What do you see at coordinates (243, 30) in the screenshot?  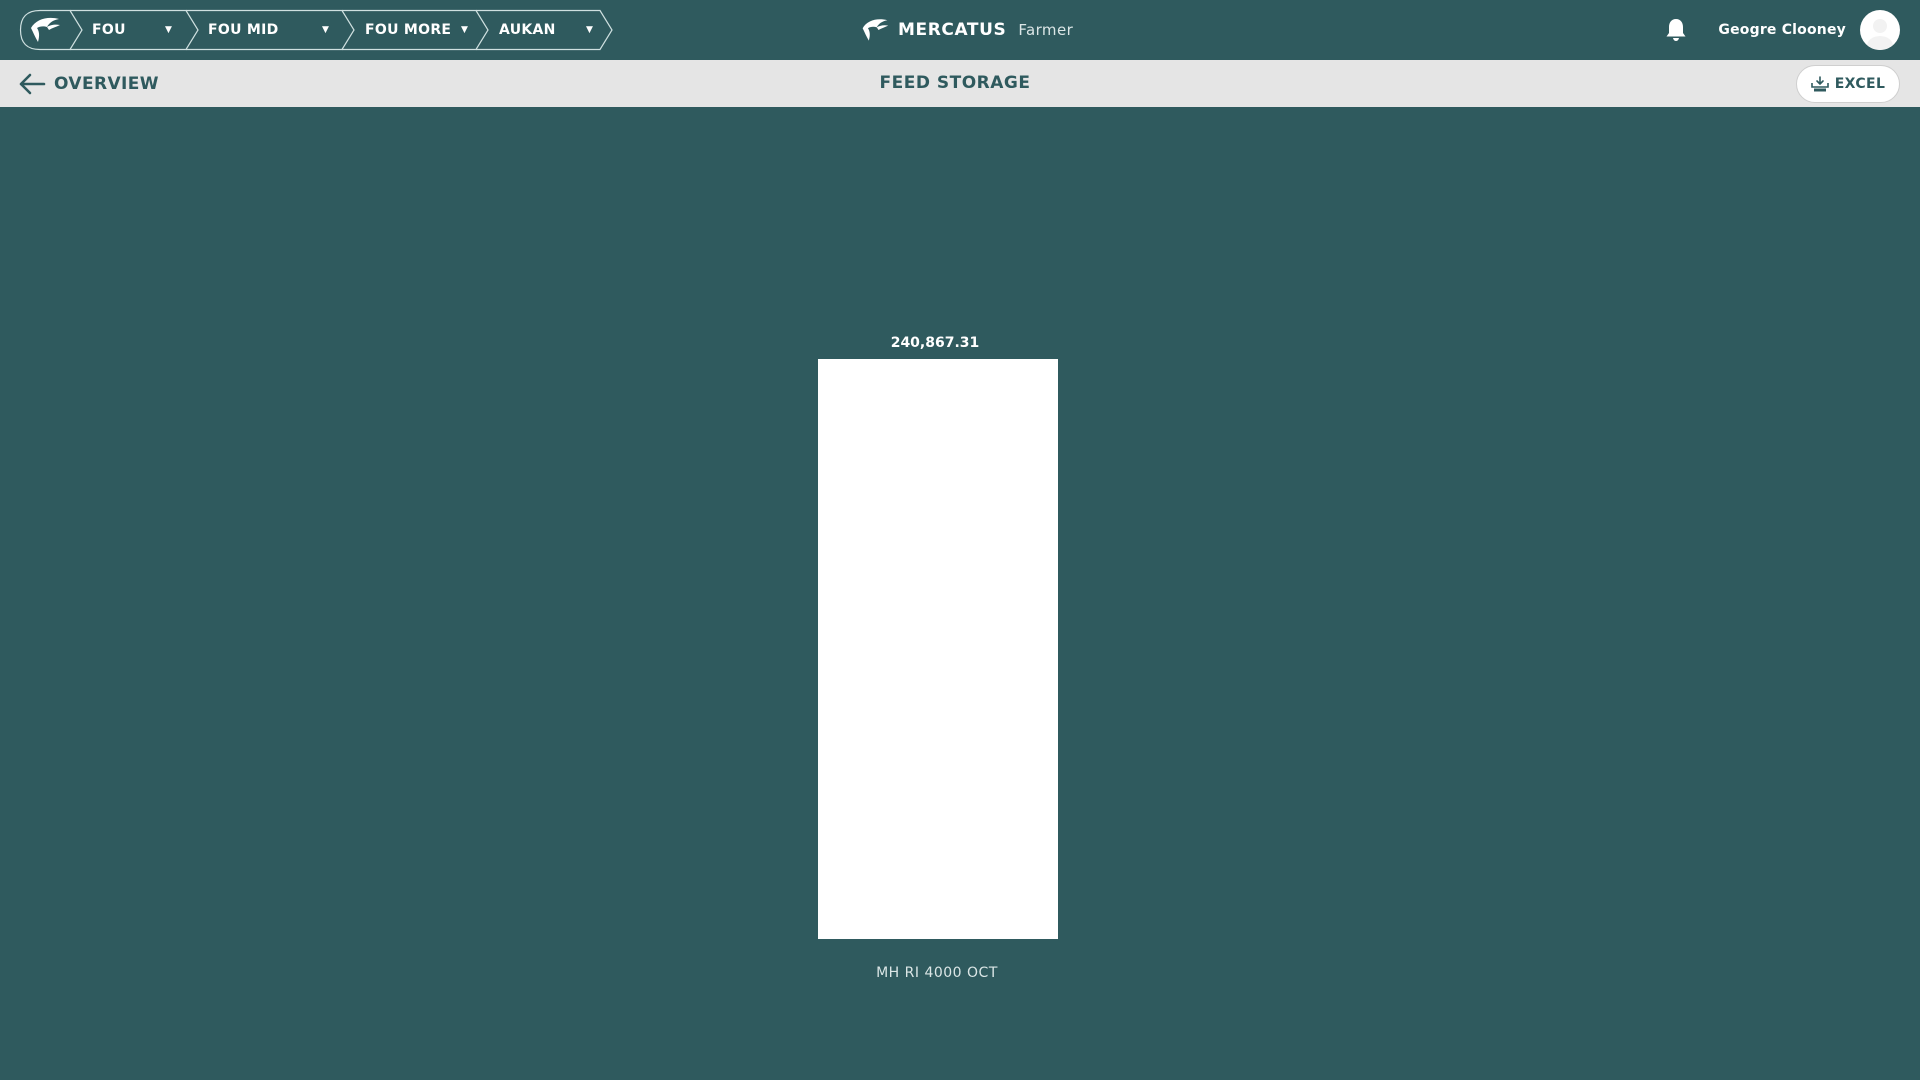 I see `breadcrumb-label-fou-mid: FOU MID` at bounding box center [243, 30].